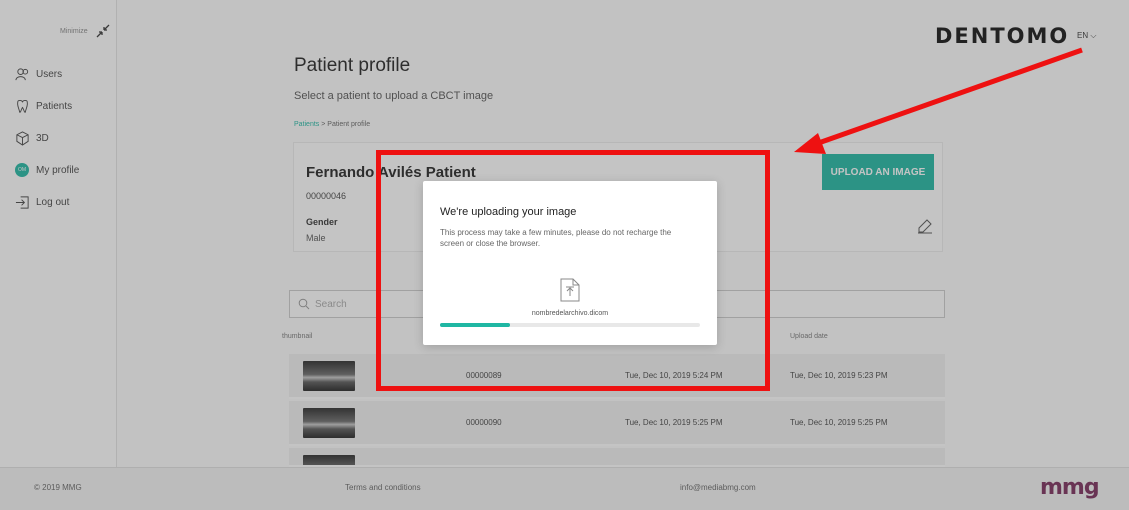  I want to click on annotation-arrow-icon, so click(938, 100).